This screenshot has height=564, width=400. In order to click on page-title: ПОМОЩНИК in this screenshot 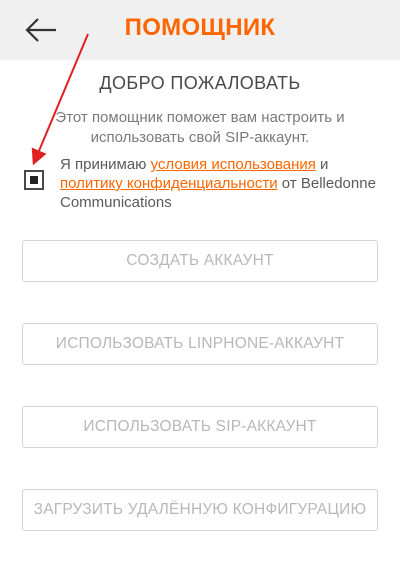, I will do `click(200, 27)`.